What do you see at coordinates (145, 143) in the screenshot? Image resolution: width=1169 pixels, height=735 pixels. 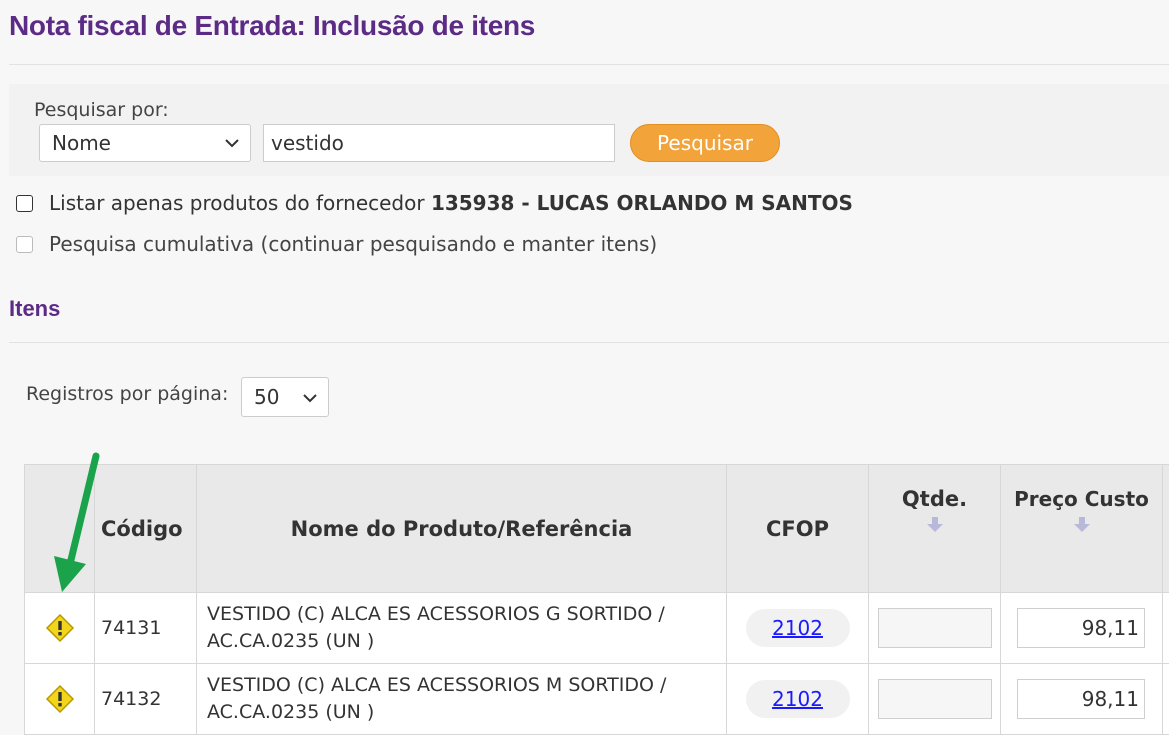 I see `search-field-select: Nome` at bounding box center [145, 143].